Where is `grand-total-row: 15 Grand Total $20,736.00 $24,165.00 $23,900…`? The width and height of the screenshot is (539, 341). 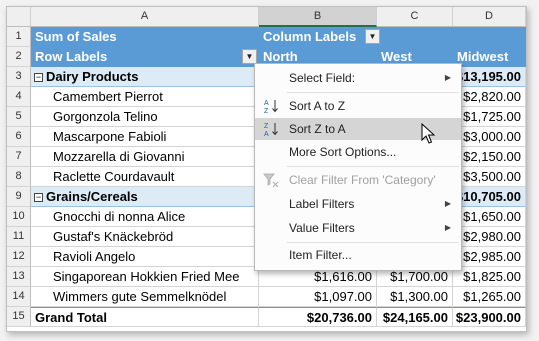 grand-total-row: 15 Grand Total $20,736.00 $24,165.00 $23,900… is located at coordinates (266, 317).